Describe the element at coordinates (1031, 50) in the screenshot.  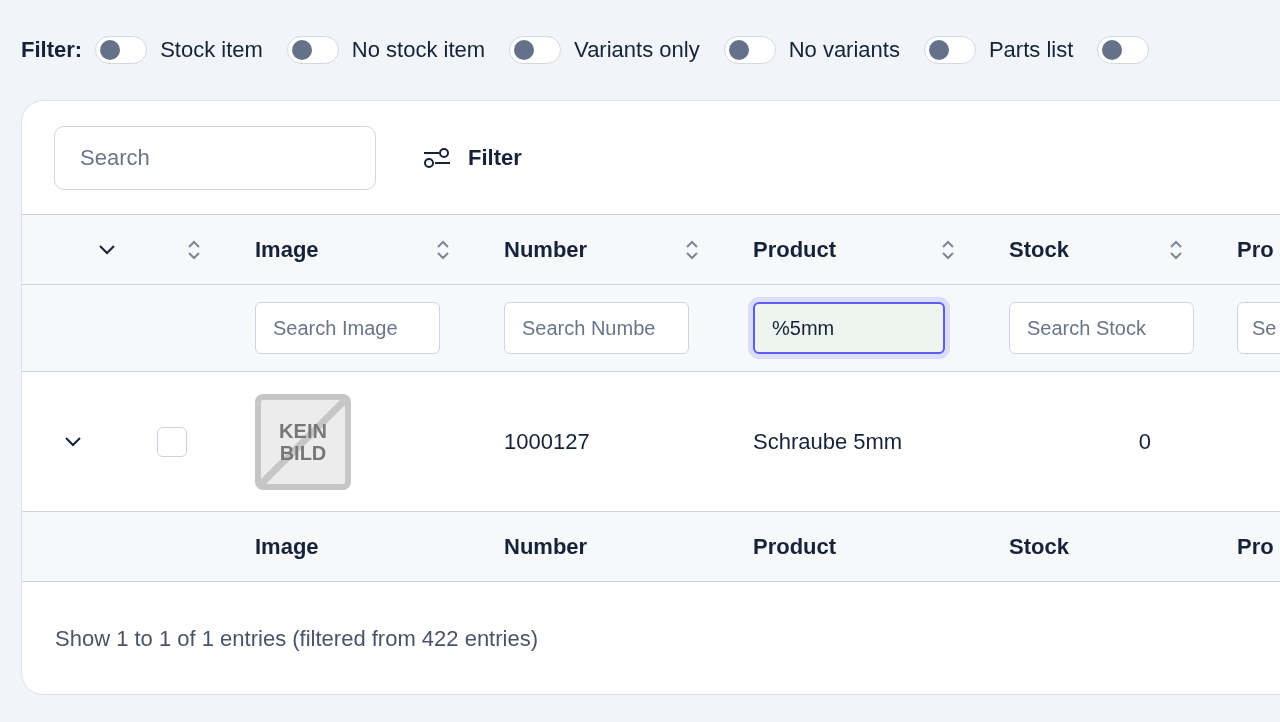
I see `toggle-label: Parts list` at that location.